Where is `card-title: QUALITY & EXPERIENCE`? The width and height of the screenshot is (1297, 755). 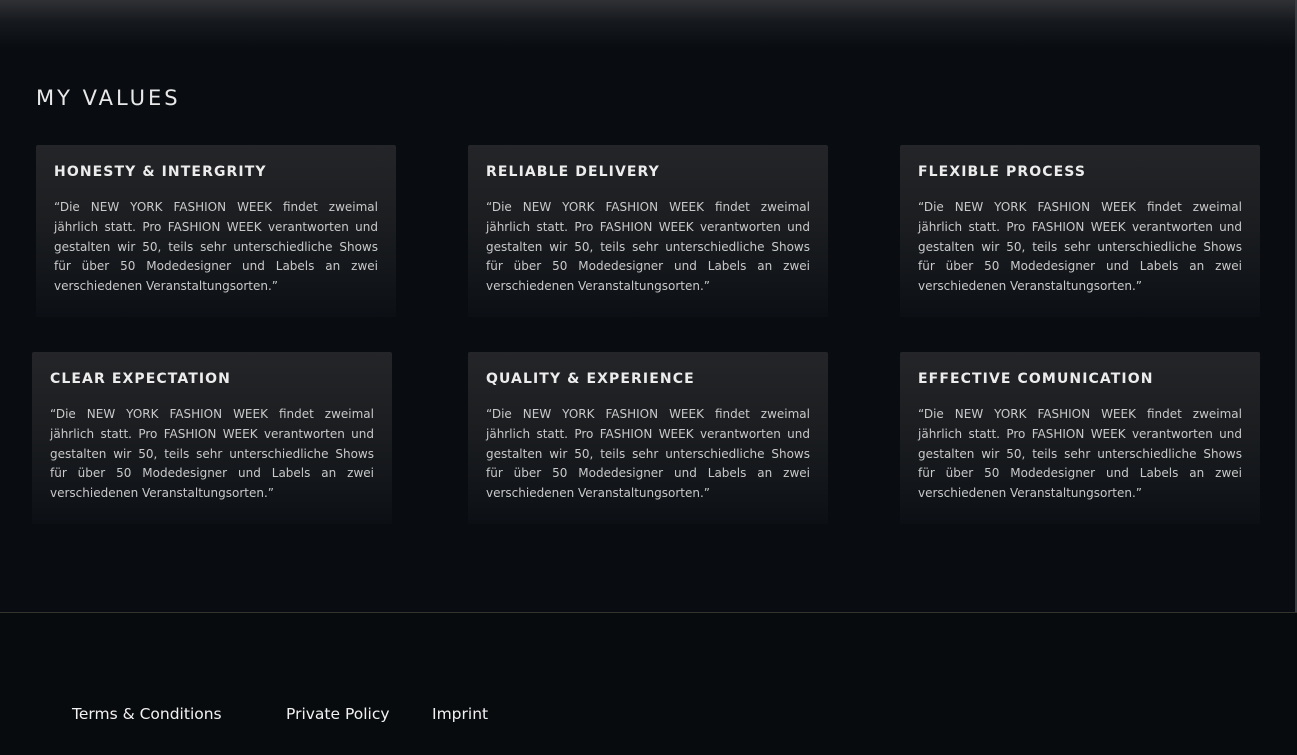 card-title: QUALITY & EXPERIENCE is located at coordinates (590, 379).